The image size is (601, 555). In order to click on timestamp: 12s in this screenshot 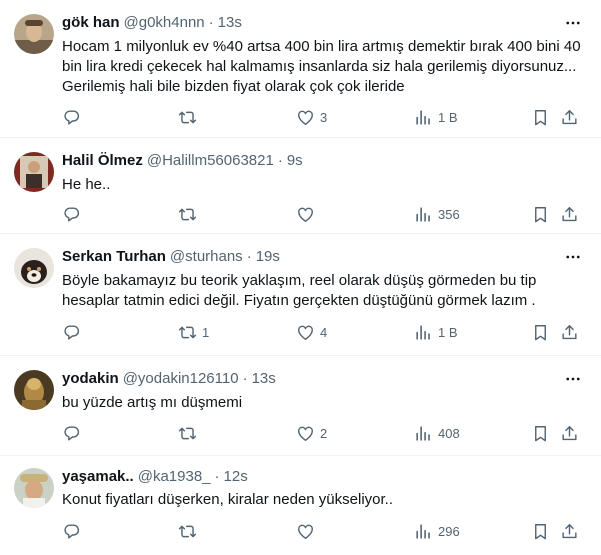, I will do `click(236, 476)`.